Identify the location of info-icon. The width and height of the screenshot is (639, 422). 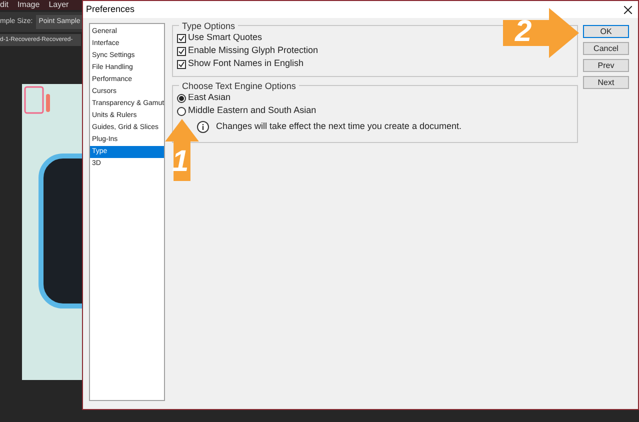
(203, 126).